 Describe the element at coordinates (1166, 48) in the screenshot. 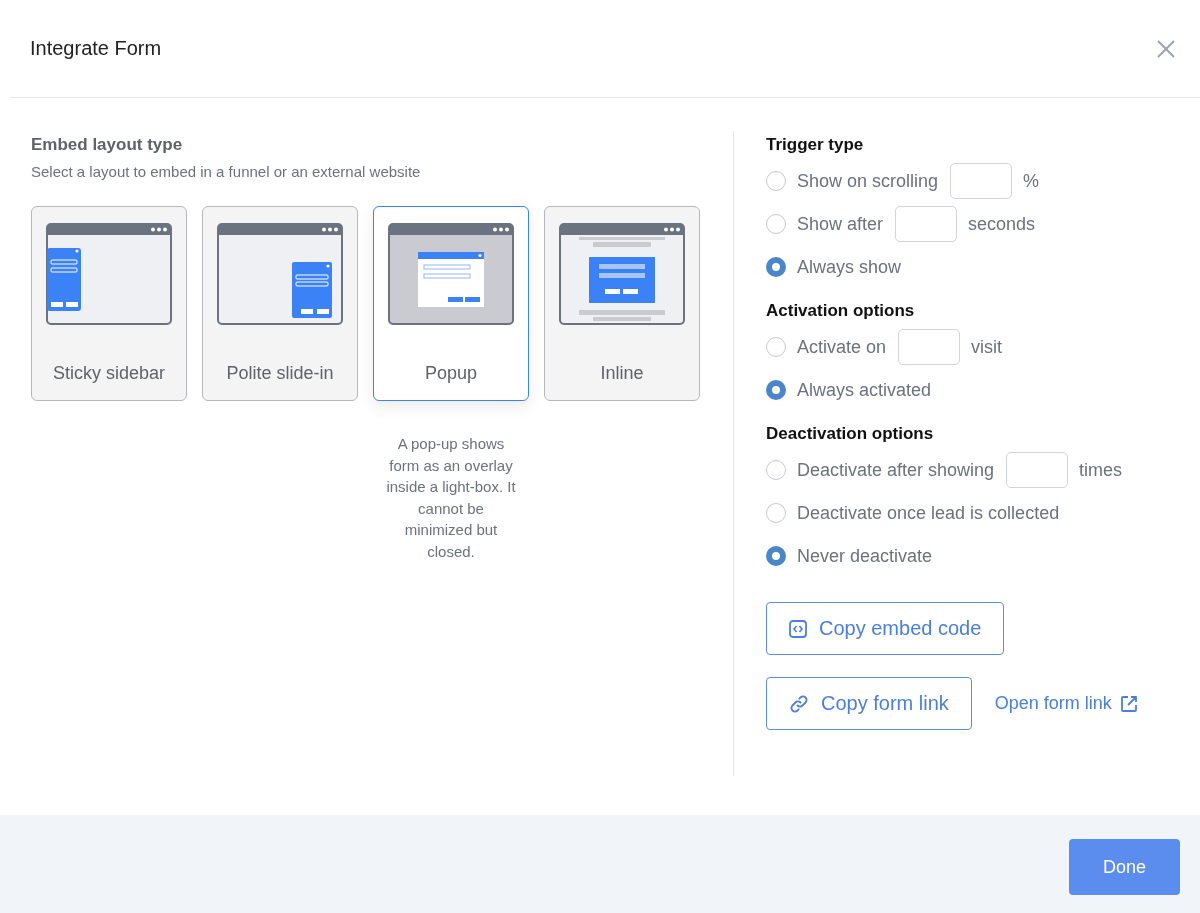

I see `close-icon` at that location.